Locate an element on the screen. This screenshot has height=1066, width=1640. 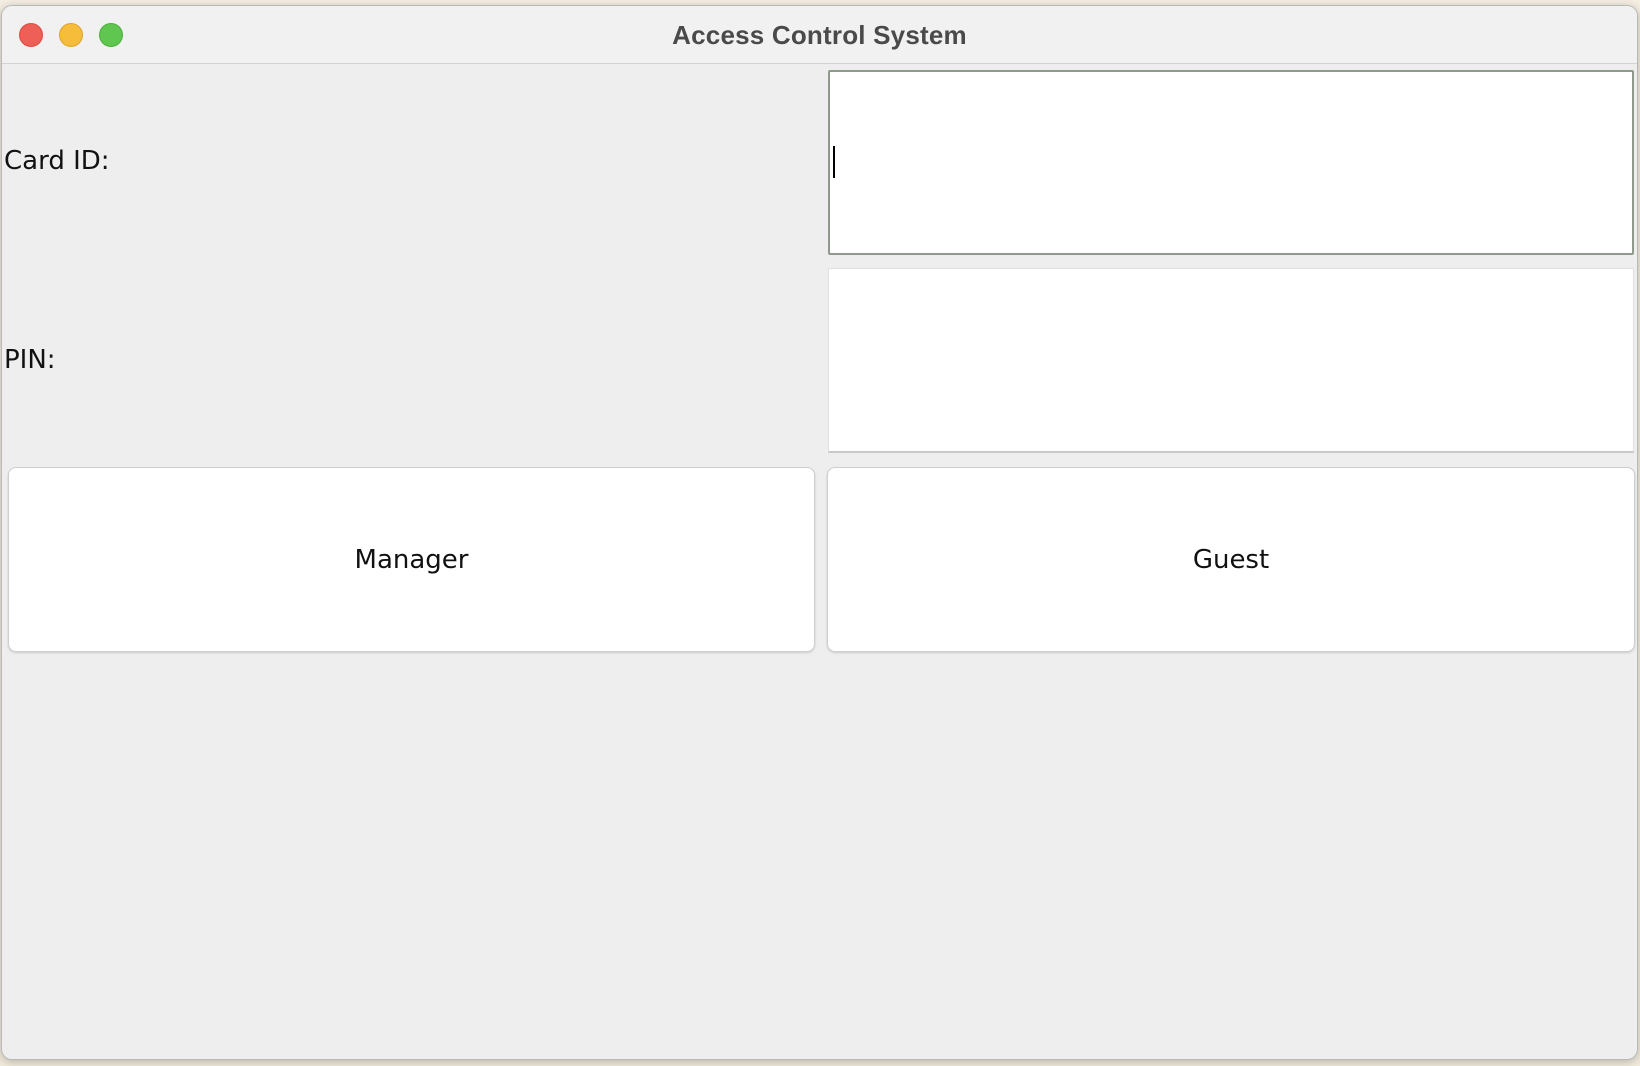
window-title: Access Control System is located at coordinates (819, 35).